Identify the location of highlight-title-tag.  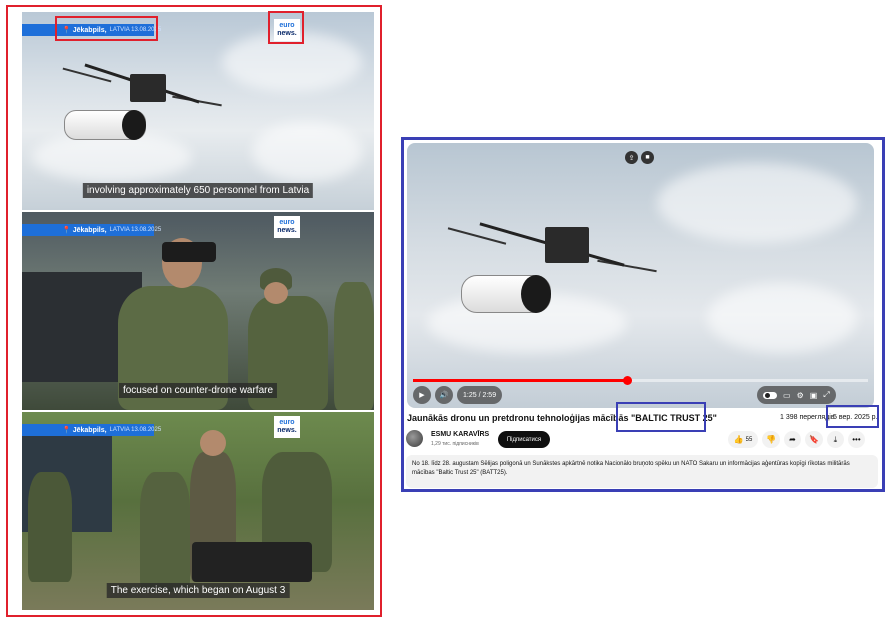
(661, 417).